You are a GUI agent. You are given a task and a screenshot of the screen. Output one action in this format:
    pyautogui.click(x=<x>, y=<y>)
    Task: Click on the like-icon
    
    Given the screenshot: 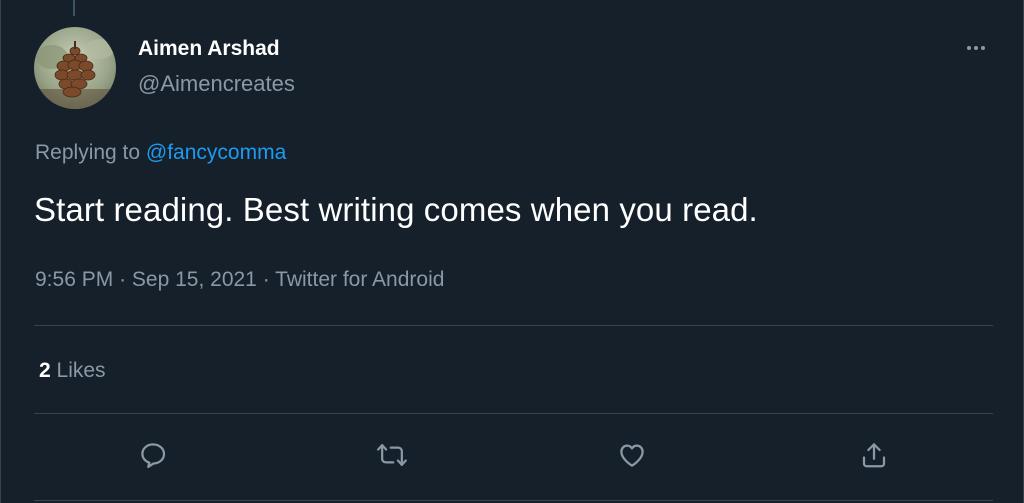 What is the action you would take?
    pyautogui.click(x=632, y=455)
    